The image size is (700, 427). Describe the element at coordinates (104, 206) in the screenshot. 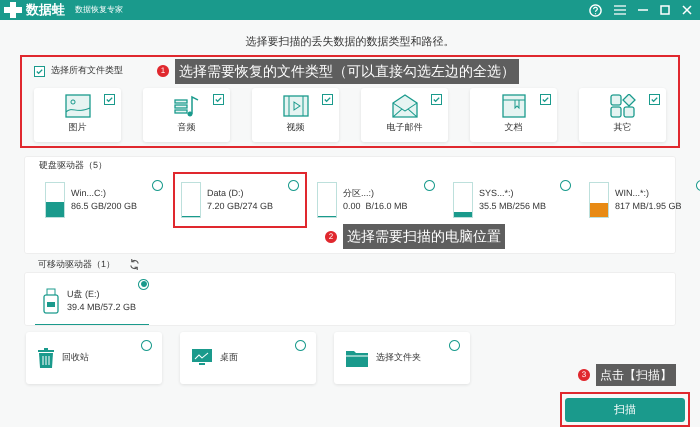

I see `drive-size: 86.5 GB/200 GB` at that location.